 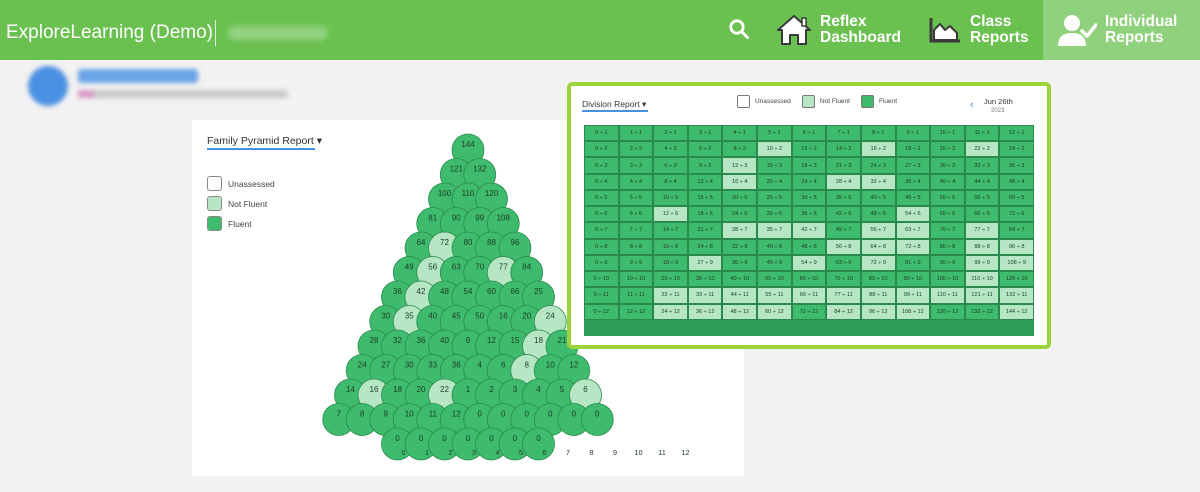 What do you see at coordinates (809, 133) in the screenshot?
I see `division-fact-cell: 6 ÷ 1` at bounding box center [809, 133].